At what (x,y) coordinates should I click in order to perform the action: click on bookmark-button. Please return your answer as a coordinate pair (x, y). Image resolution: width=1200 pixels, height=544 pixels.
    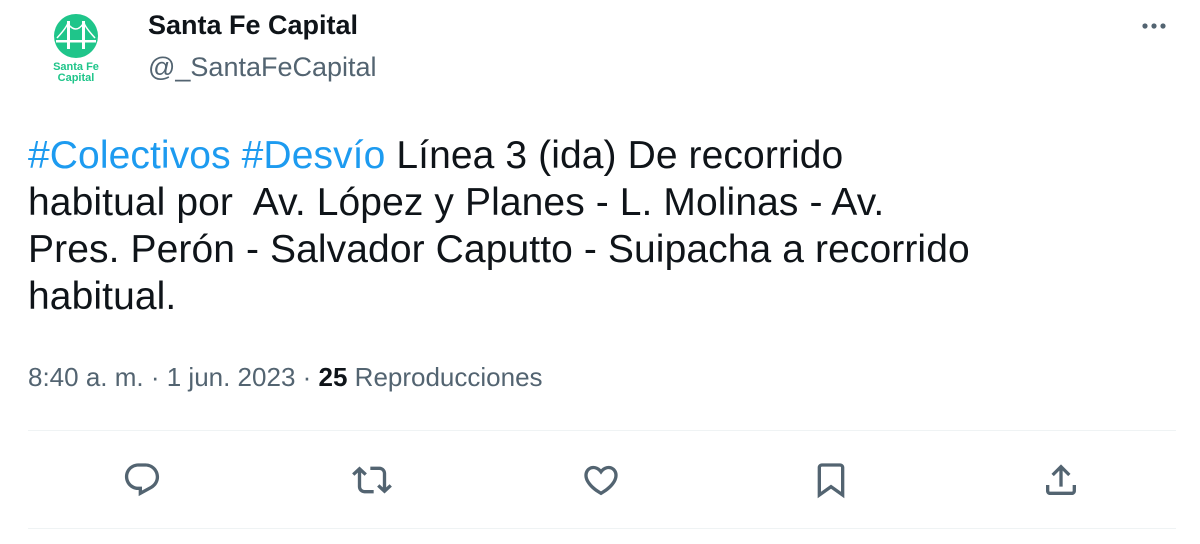
    Looking at the image, I should click on (831, 480).